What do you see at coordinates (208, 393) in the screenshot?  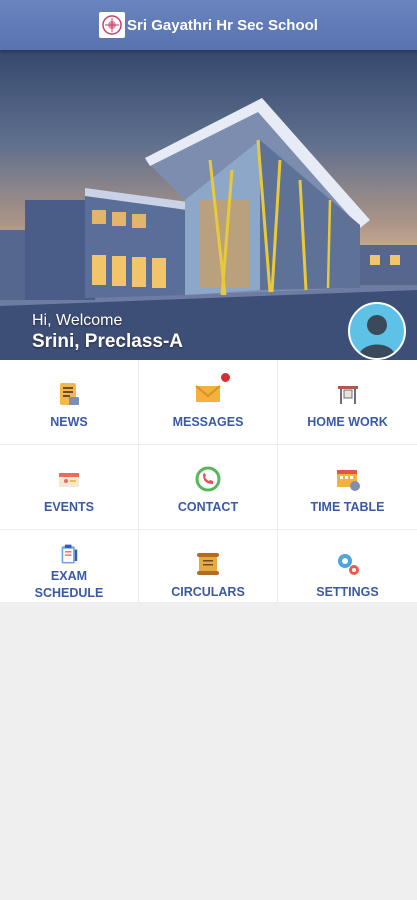 I see `envelope-icon` at bounding box center [208, 393].